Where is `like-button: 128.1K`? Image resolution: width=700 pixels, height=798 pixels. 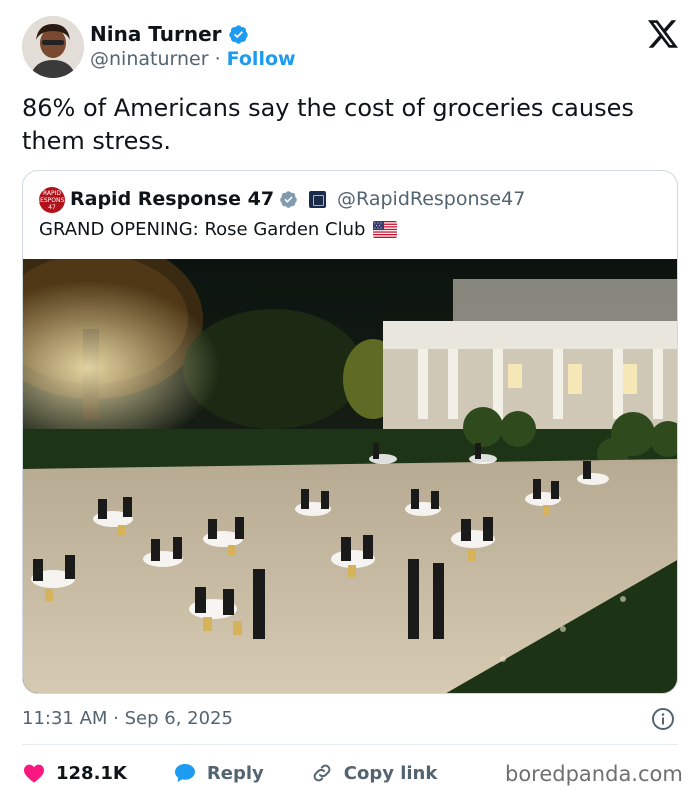
like-button: 128.1K is located at coordinates (74, 773).